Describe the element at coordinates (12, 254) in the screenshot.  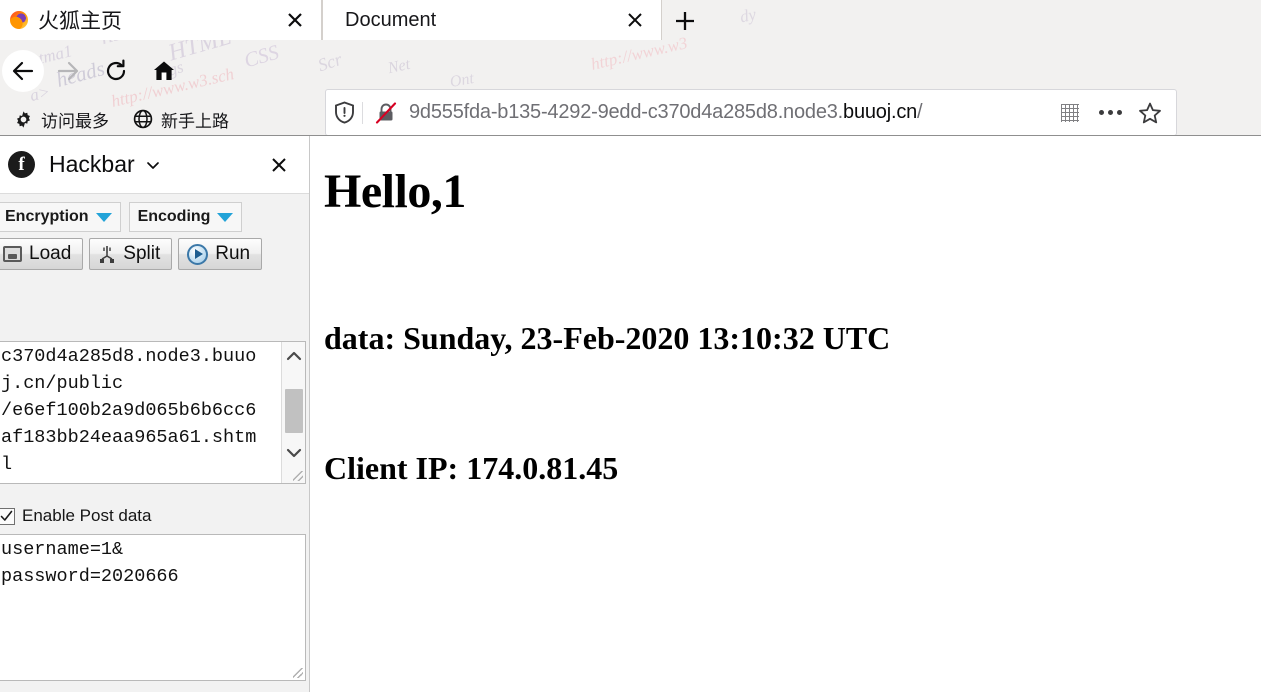
I see `load-icon` at that location.